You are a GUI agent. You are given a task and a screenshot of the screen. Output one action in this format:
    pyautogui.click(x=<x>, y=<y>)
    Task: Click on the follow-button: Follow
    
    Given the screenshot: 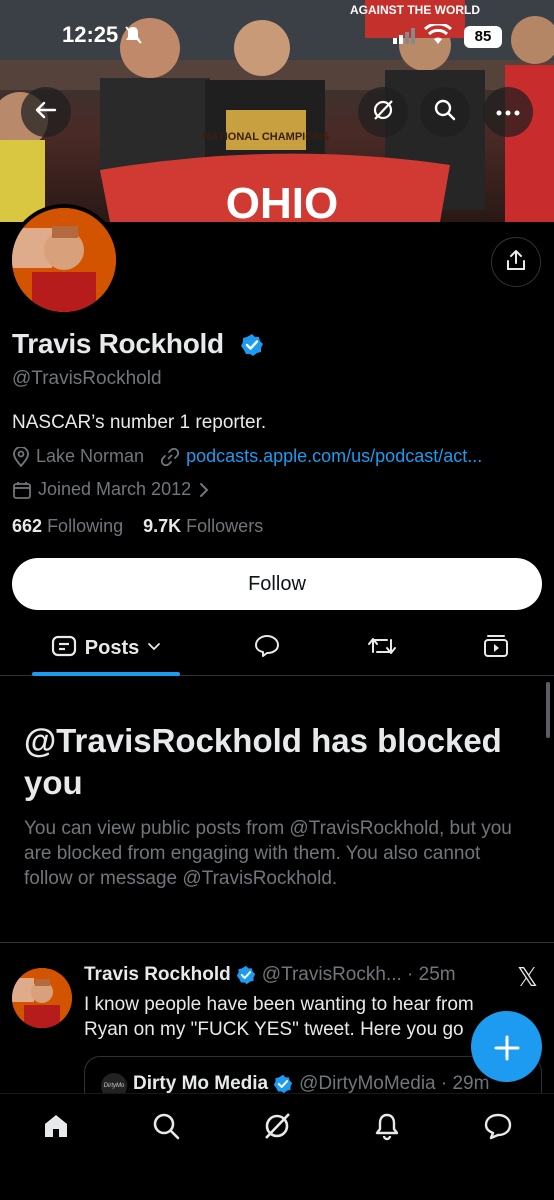 What is the action you would take?
    pyautogui.click(x=277, y=584)
    